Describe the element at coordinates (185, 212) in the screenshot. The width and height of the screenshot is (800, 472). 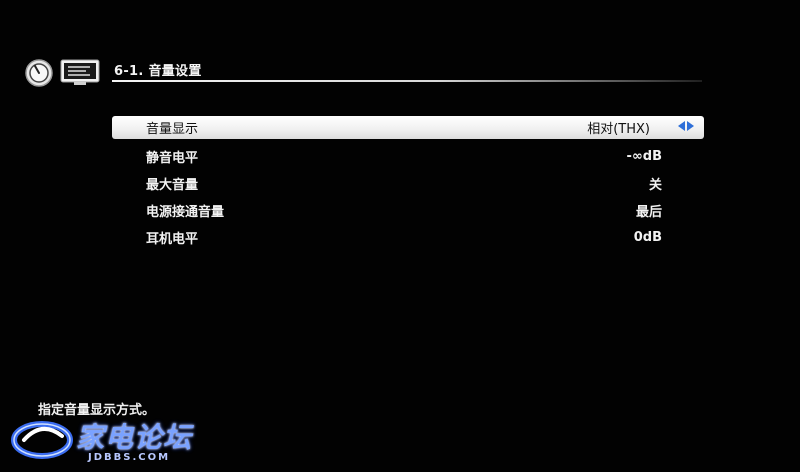
I see `menu-item-label: 电源接通音量` at that location.